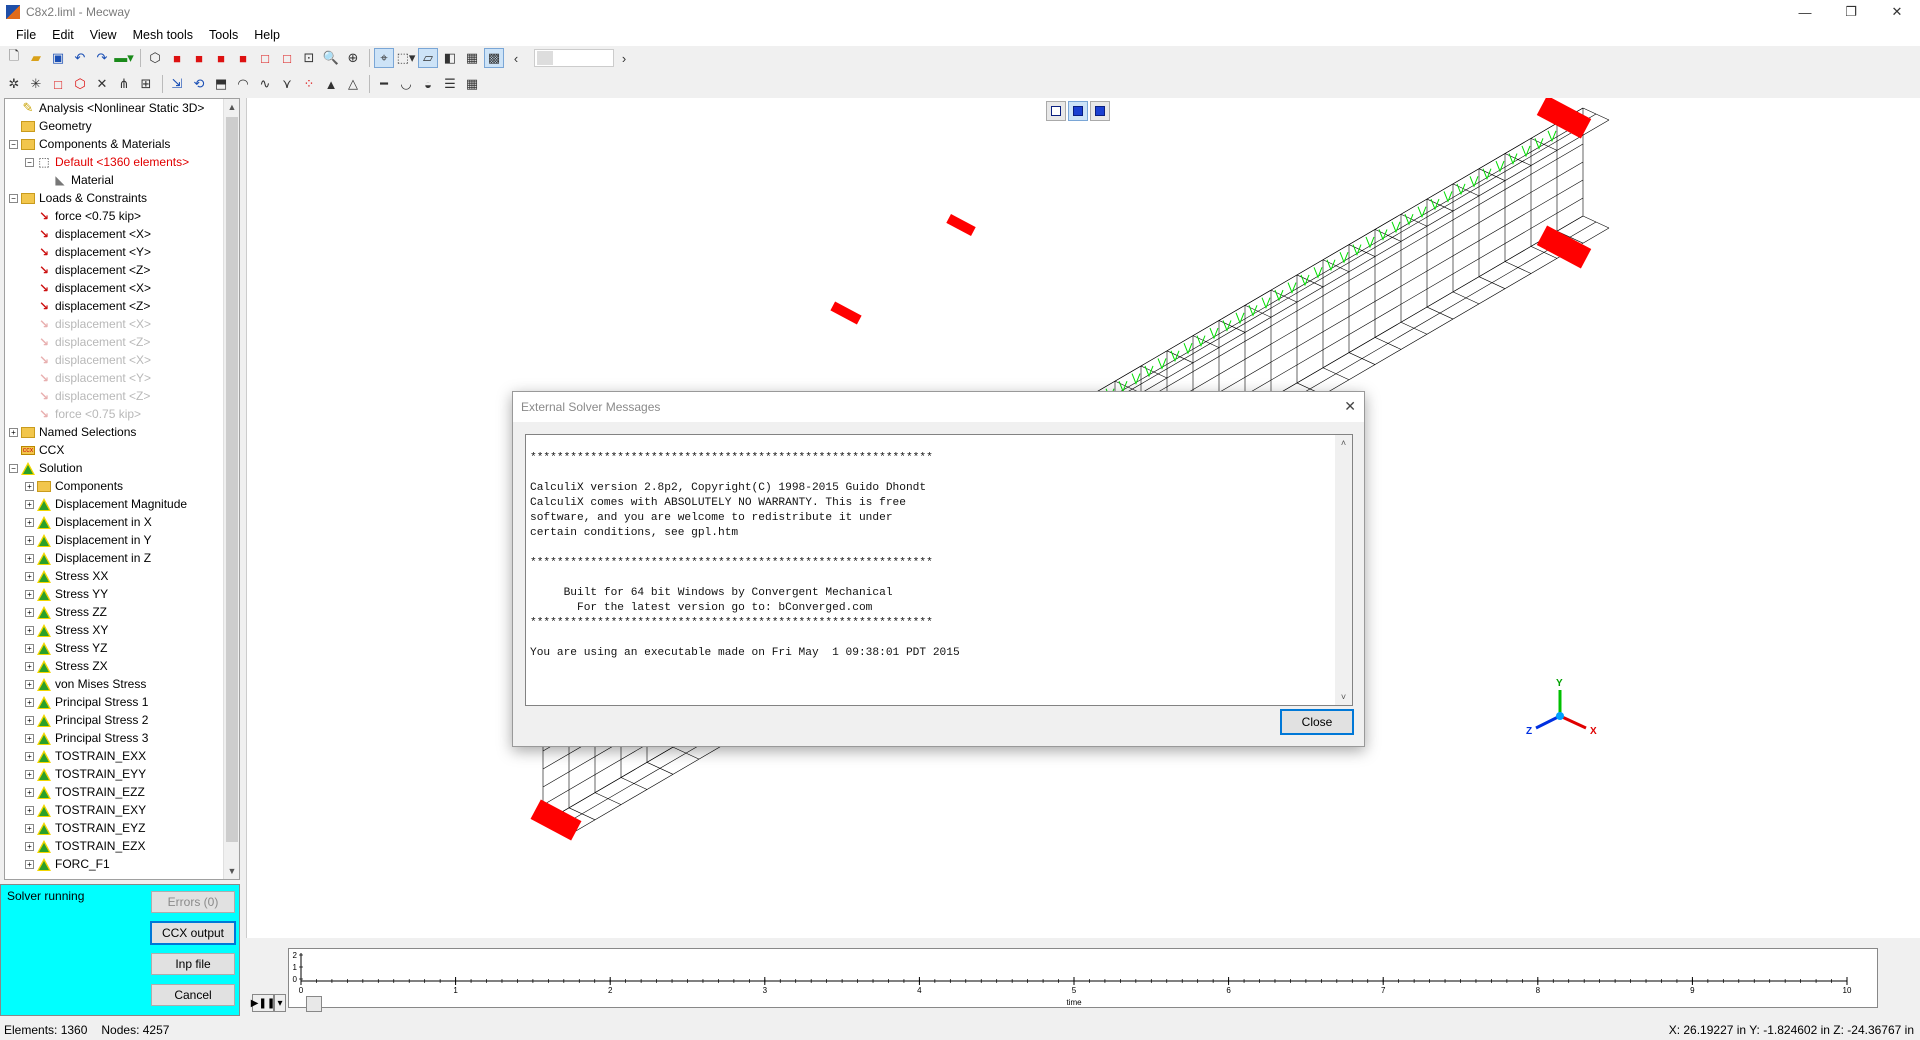 The width and height of the screenshot is (1920, 1040). Describe the element at coordinates (1805, 12) in the screenshot. I see `minimize-button: —` at that location.